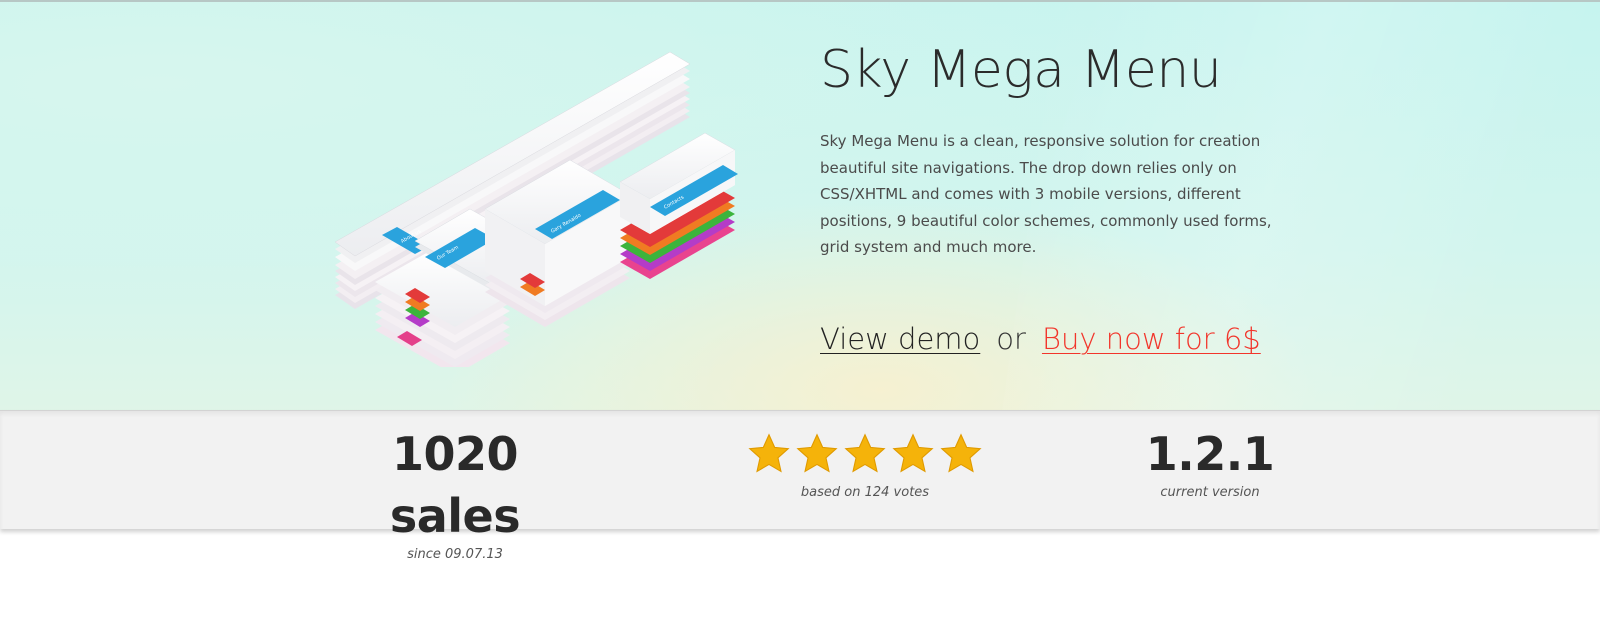 This screenshot has width=1600, height=631. Describe the element at coordinates (678, 205) in the screenshot. I see `right-dropdown-stack: Contacts` at that location.